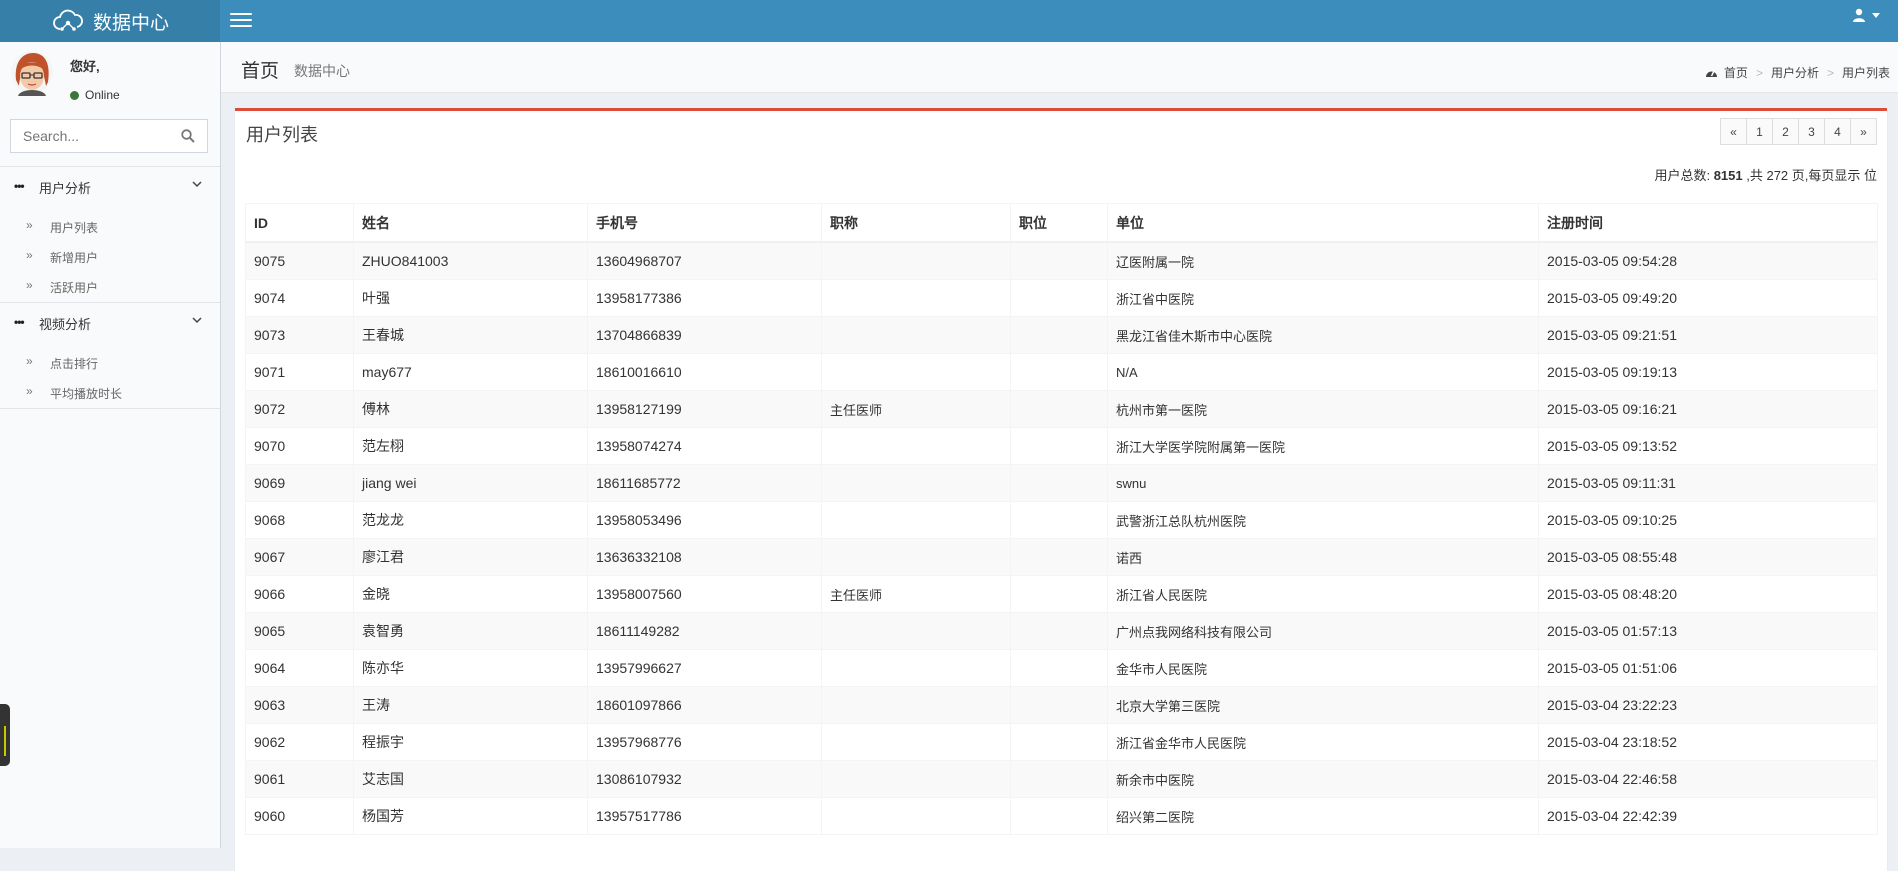 Image resolution: width=1898 pixels, height=871 pixels. Describe the element at coordinates (1323, 409) in the screenshot. I see `cell-organization: 杭州市第一医院` at that location.